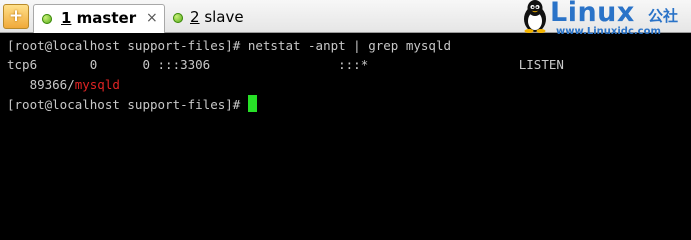  I want to click on linux-logo: Linux 公社 www.Linuxidc.com, so click(605, 18).